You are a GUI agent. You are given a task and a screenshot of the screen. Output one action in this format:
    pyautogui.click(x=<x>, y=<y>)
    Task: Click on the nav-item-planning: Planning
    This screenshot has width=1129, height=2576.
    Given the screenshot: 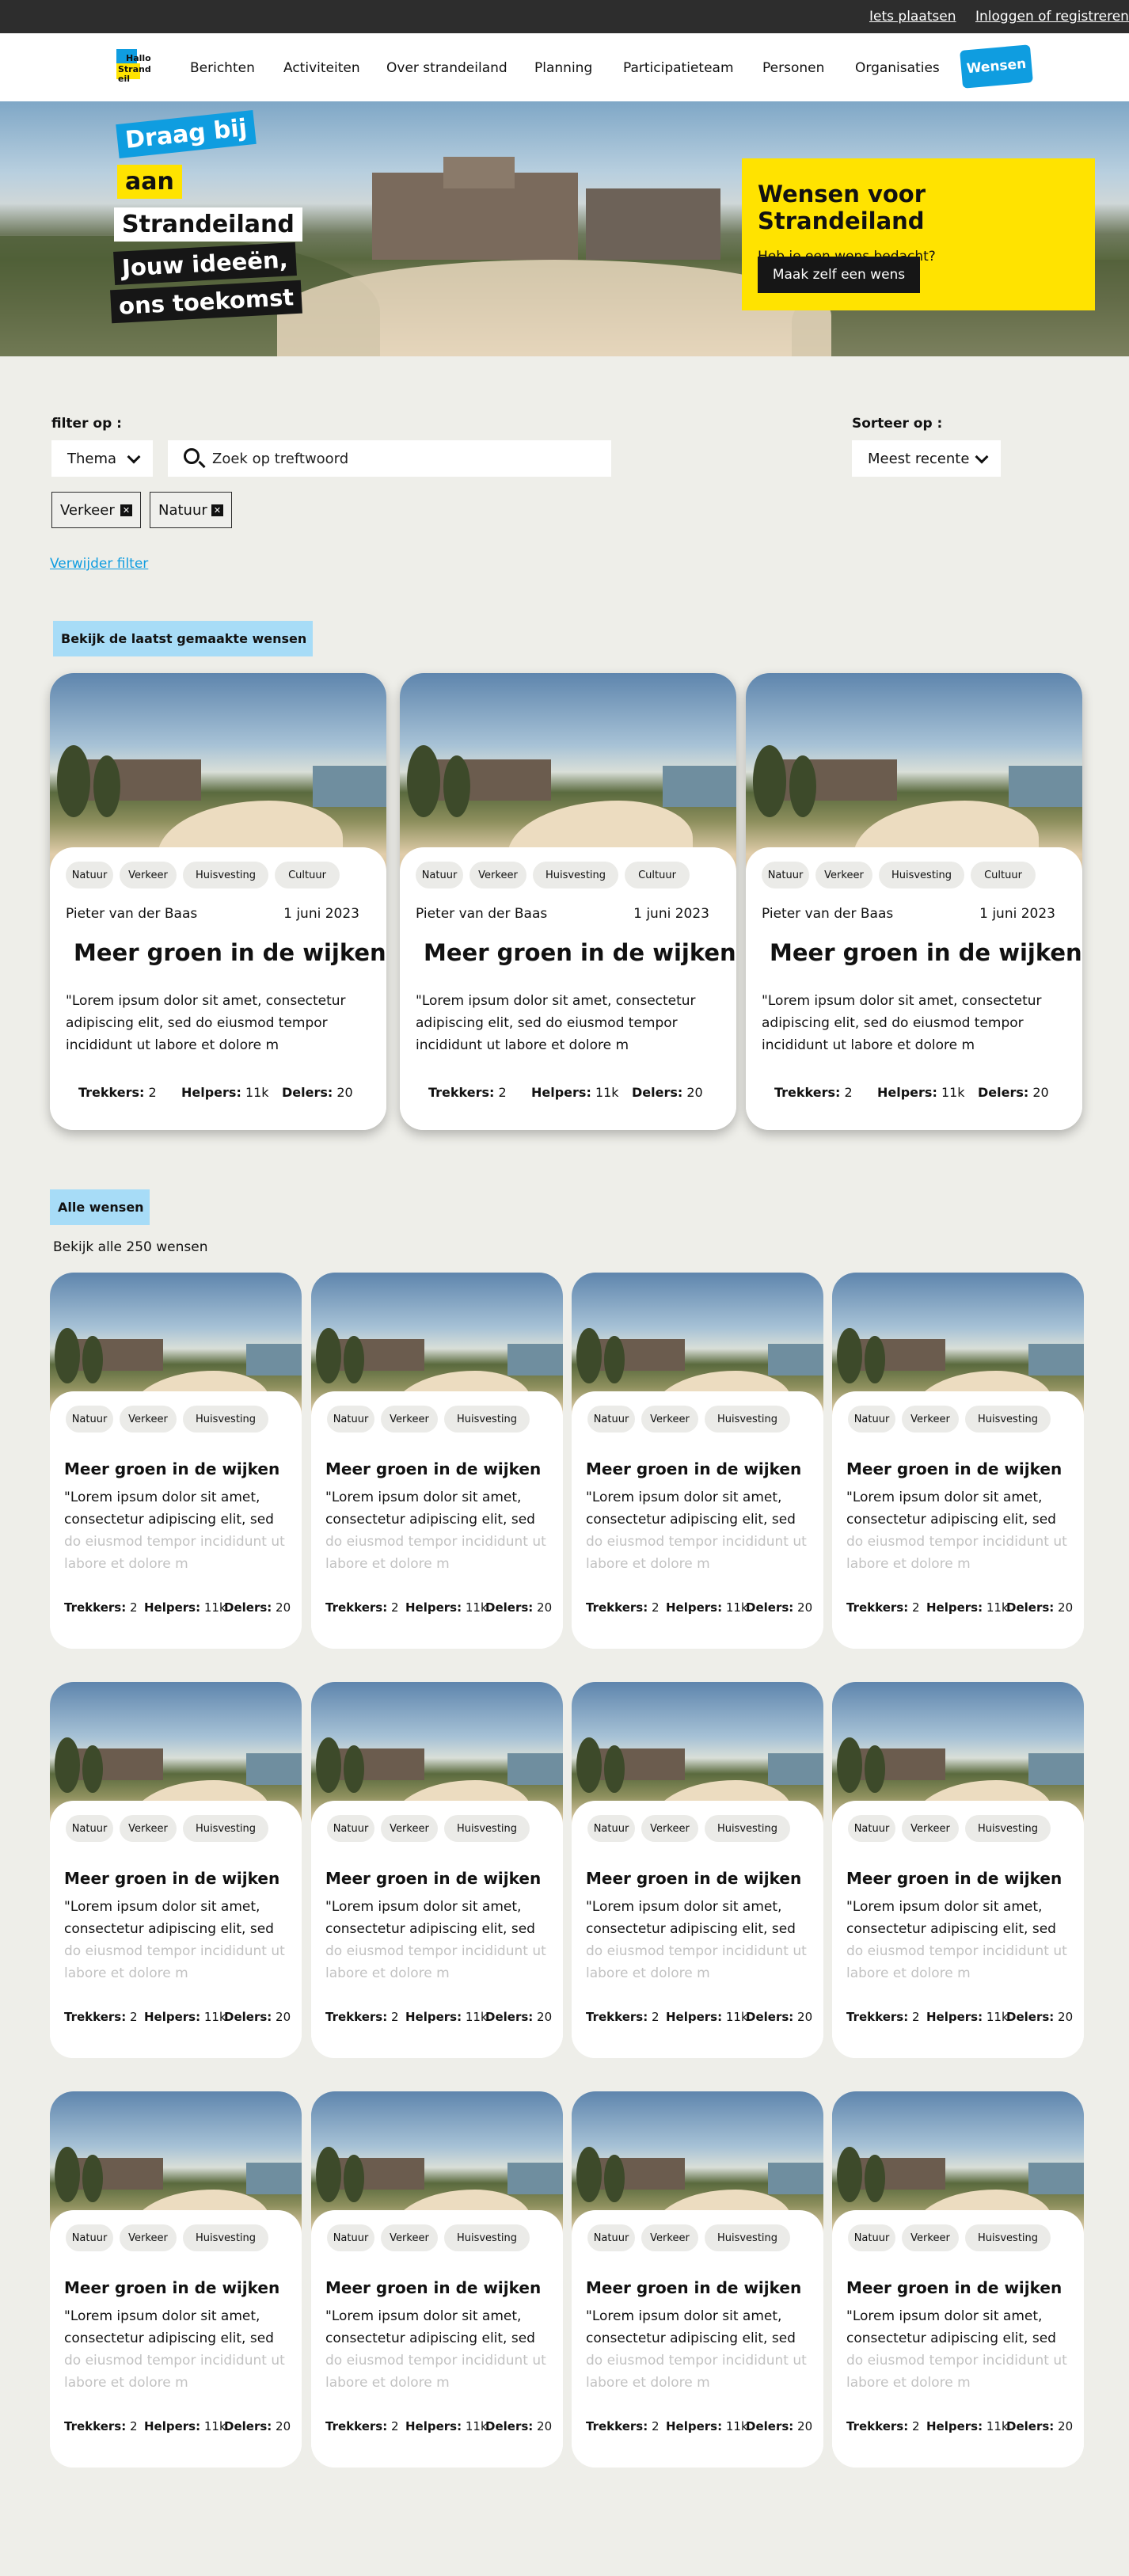 What is the action you would take?
    pyautogui.click(x=563, y=68)
    